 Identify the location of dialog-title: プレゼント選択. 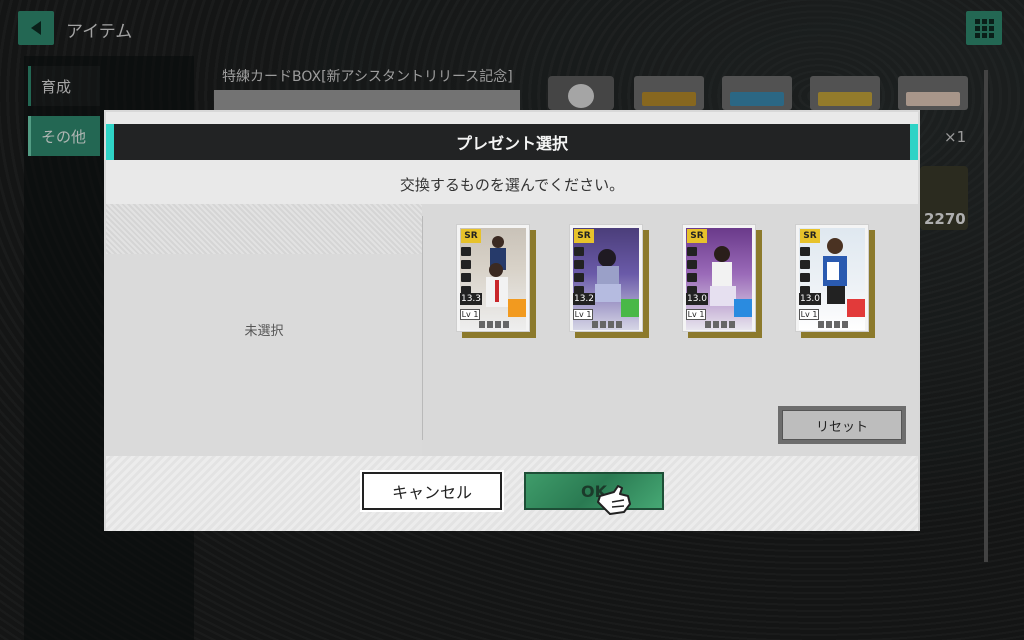
(511, 143).